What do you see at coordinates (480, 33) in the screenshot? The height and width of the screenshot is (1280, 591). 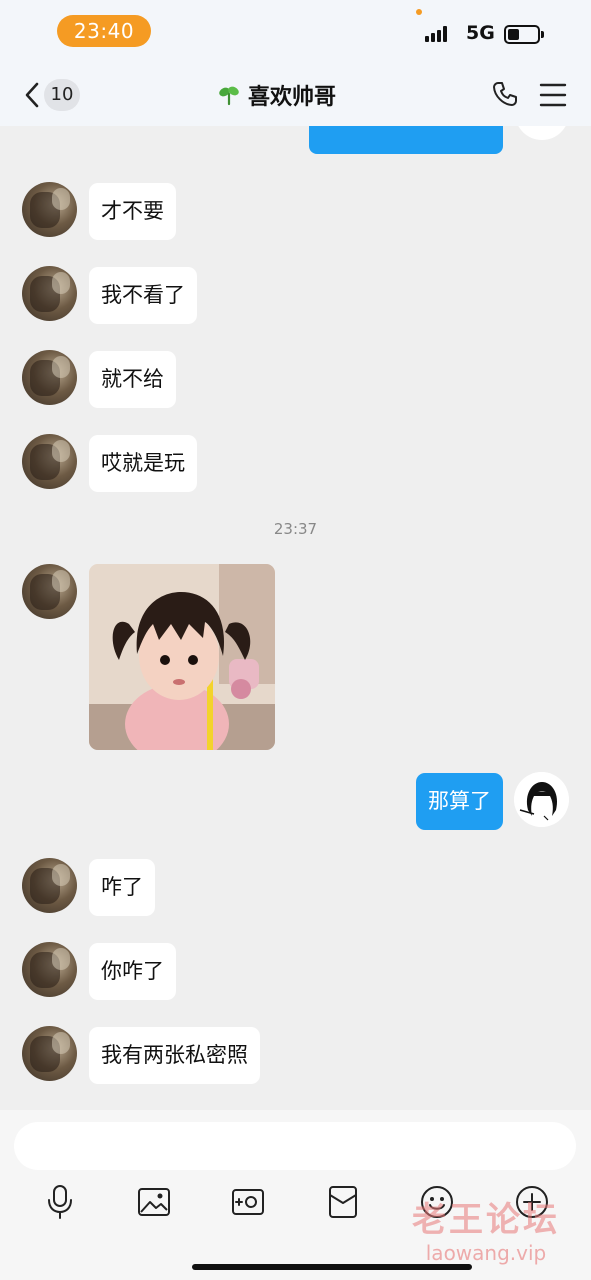 I see `network-type: 5G` at bounding box center [480, 33].